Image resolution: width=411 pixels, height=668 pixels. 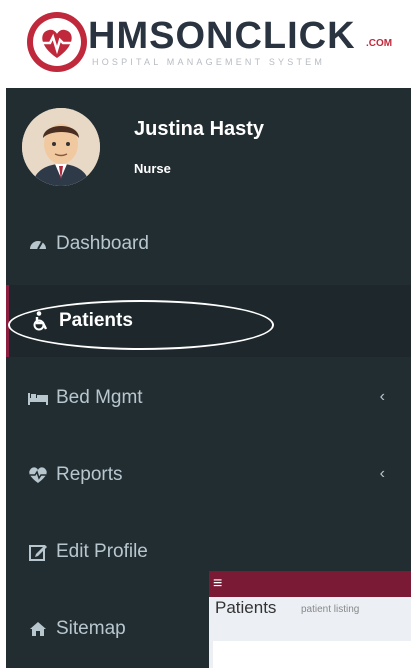 I want to click on user-avatar-icon, so click(x=61, y=147).